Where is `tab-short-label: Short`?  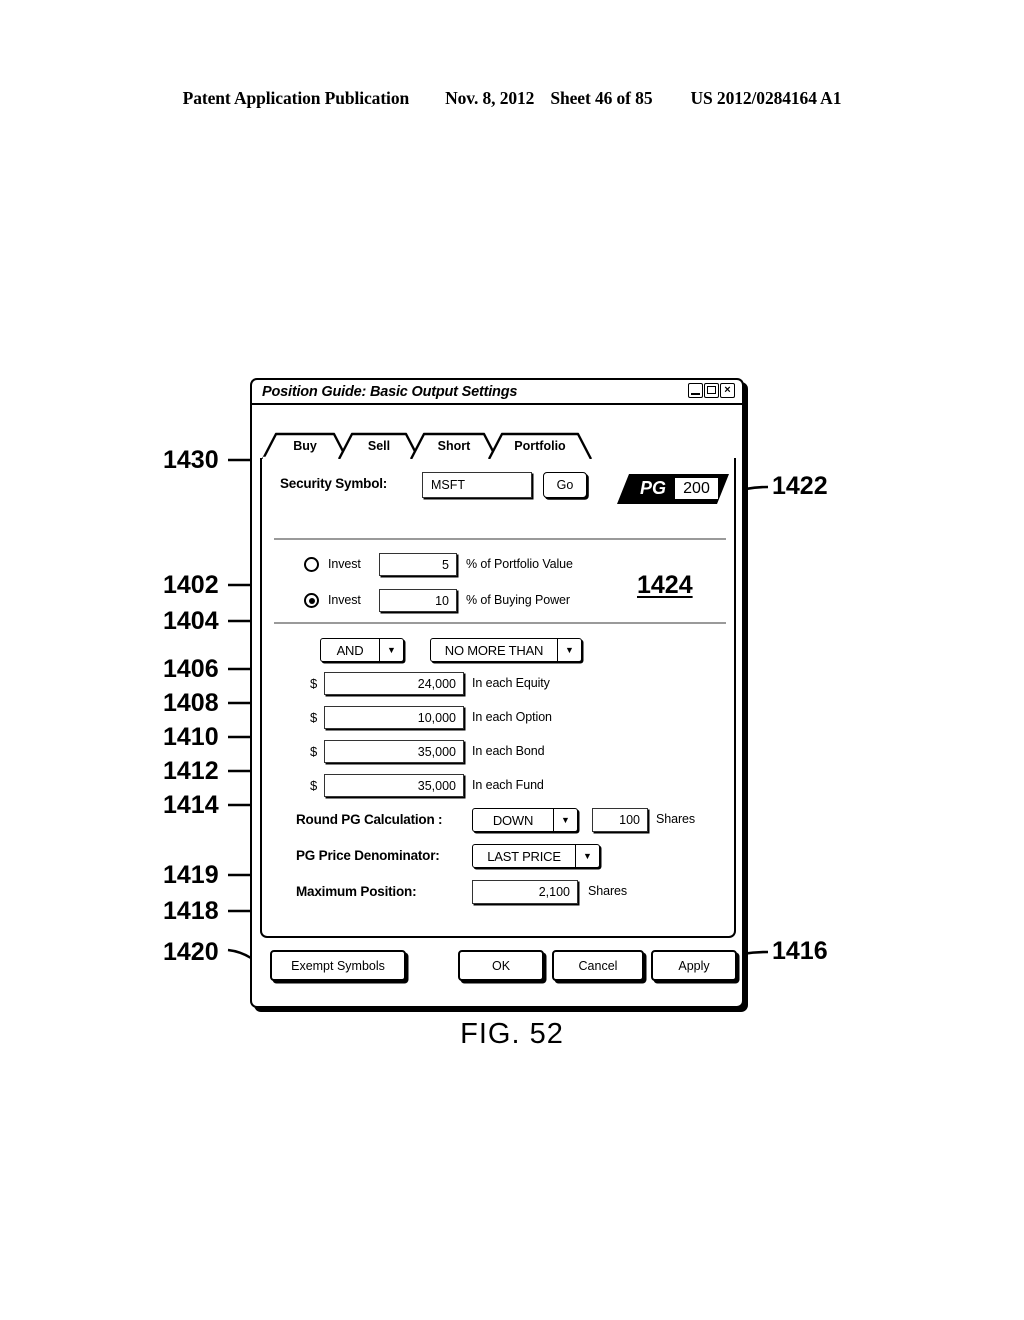 tab-short-label: Short is located at coordinates (454, 445).